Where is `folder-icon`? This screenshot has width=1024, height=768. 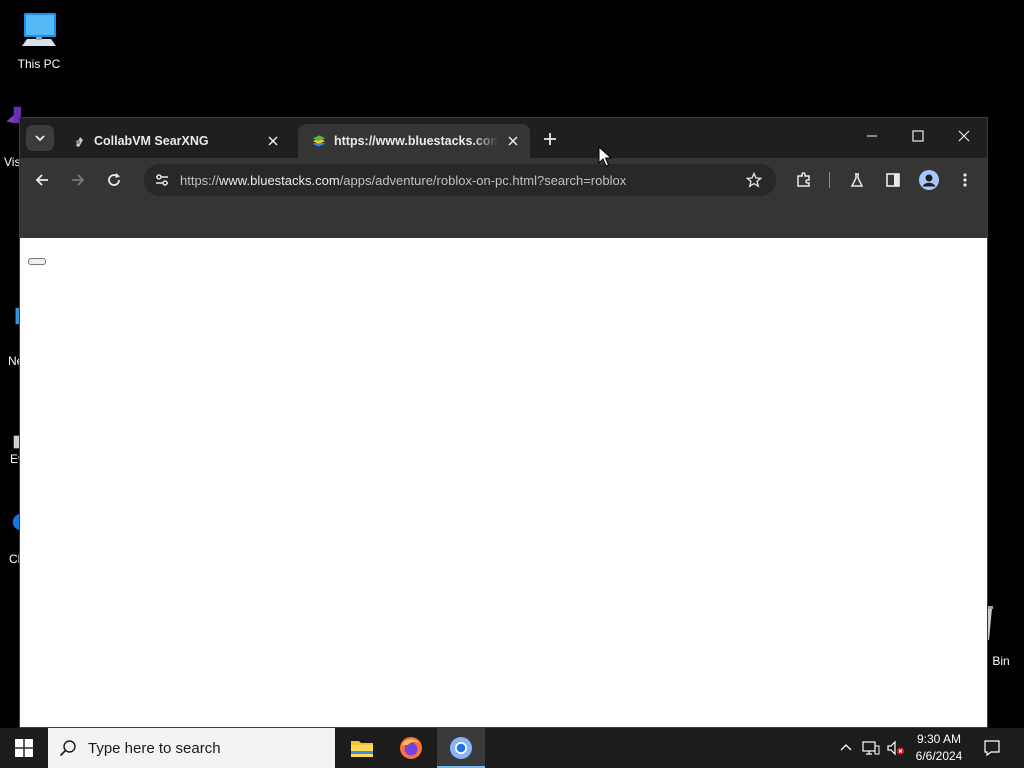 folder-icon is located at coordinates (362, 749).